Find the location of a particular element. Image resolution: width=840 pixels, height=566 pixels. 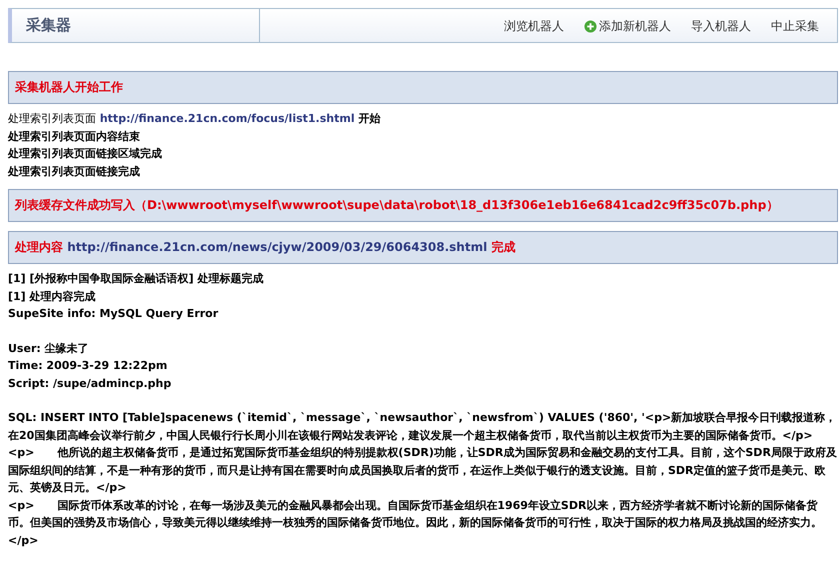

error-info-line: Time: 2009-3-29 12:22pm is located at coordinates (88, 366).